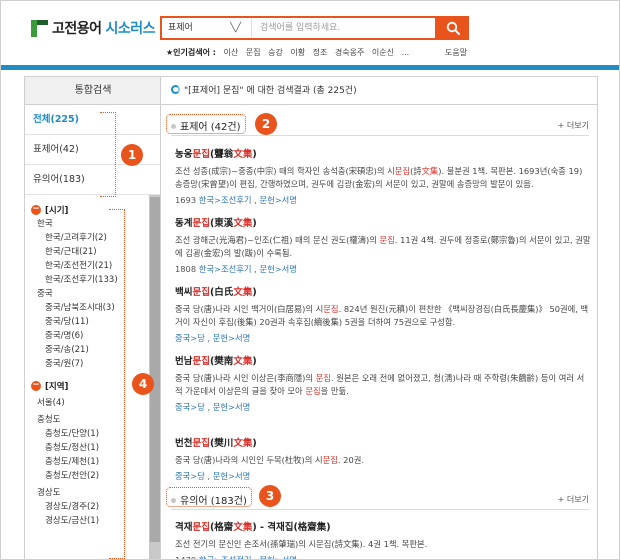  What do you see at coordinates (383, 442) in the screenshot?
I see `result-title-link: 번천문집(樊川文集)` at bounding box center [383, 442].